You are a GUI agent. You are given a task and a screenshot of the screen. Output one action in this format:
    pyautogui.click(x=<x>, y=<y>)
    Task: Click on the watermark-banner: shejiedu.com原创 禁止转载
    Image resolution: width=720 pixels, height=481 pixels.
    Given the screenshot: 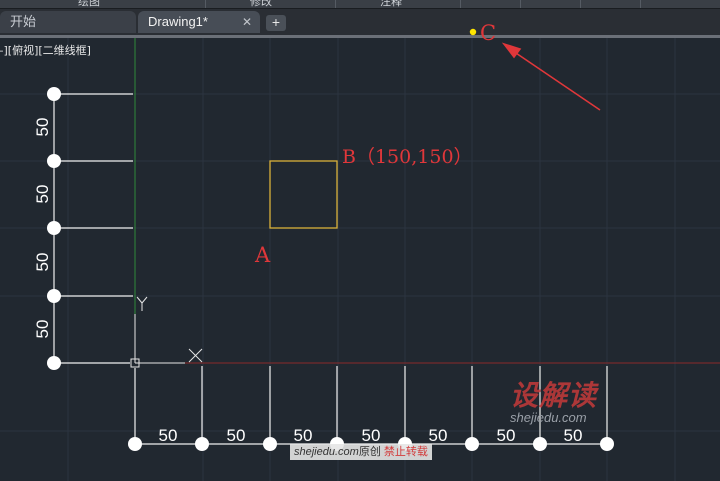 What is the action you would take?
    pyautogui.click(x=361, y=452)
    